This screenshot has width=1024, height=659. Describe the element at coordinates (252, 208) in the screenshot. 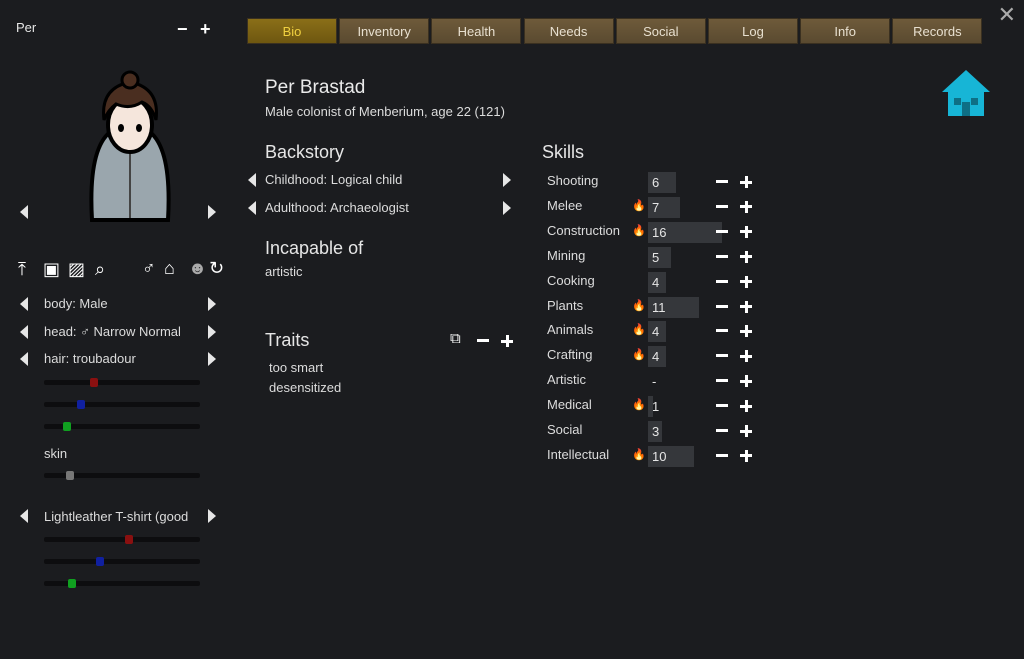

I see `adulthood-prev-arrow` at that location.